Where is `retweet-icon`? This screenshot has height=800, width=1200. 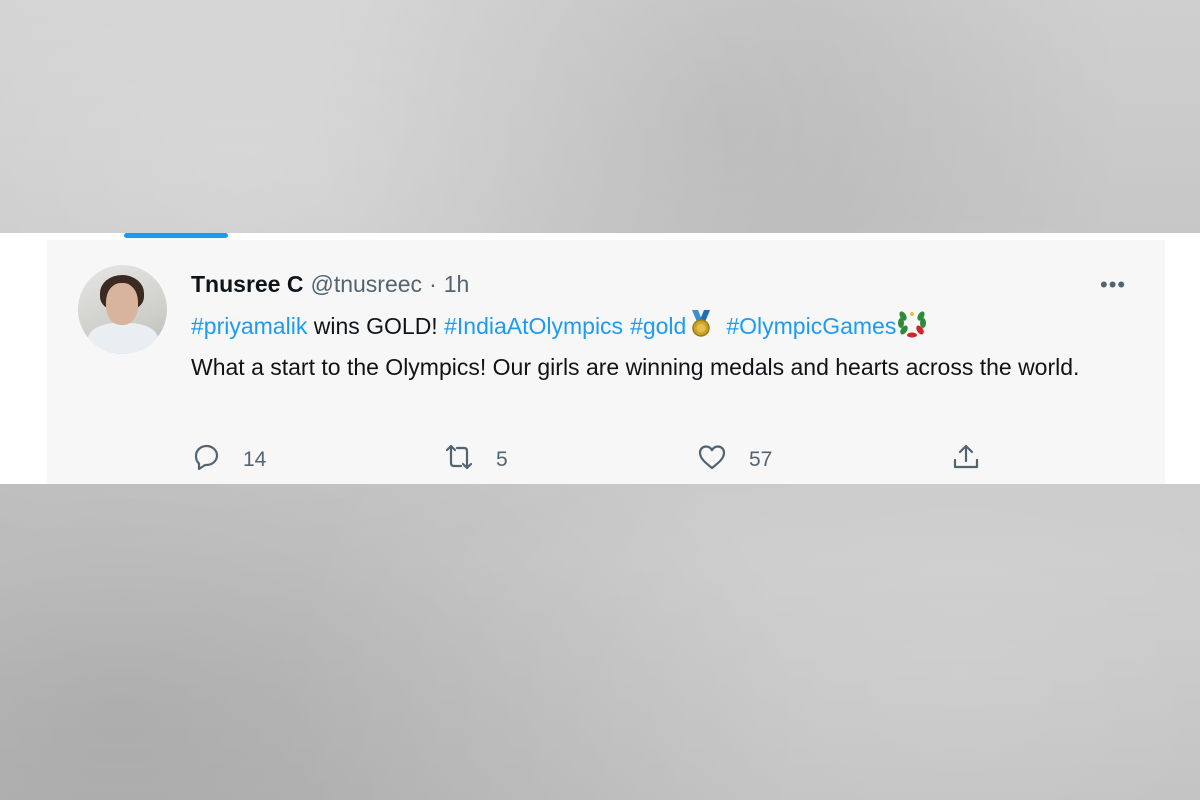 retweet-icon is located at coordinates (459, 460).